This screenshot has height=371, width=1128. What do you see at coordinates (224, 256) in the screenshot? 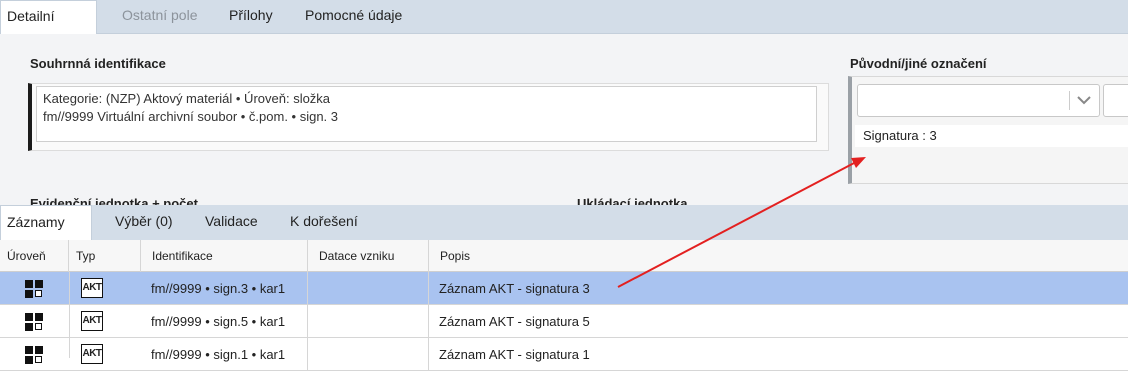
I see `col-identifikace: Identifikace` at bounding box center [224, 256].